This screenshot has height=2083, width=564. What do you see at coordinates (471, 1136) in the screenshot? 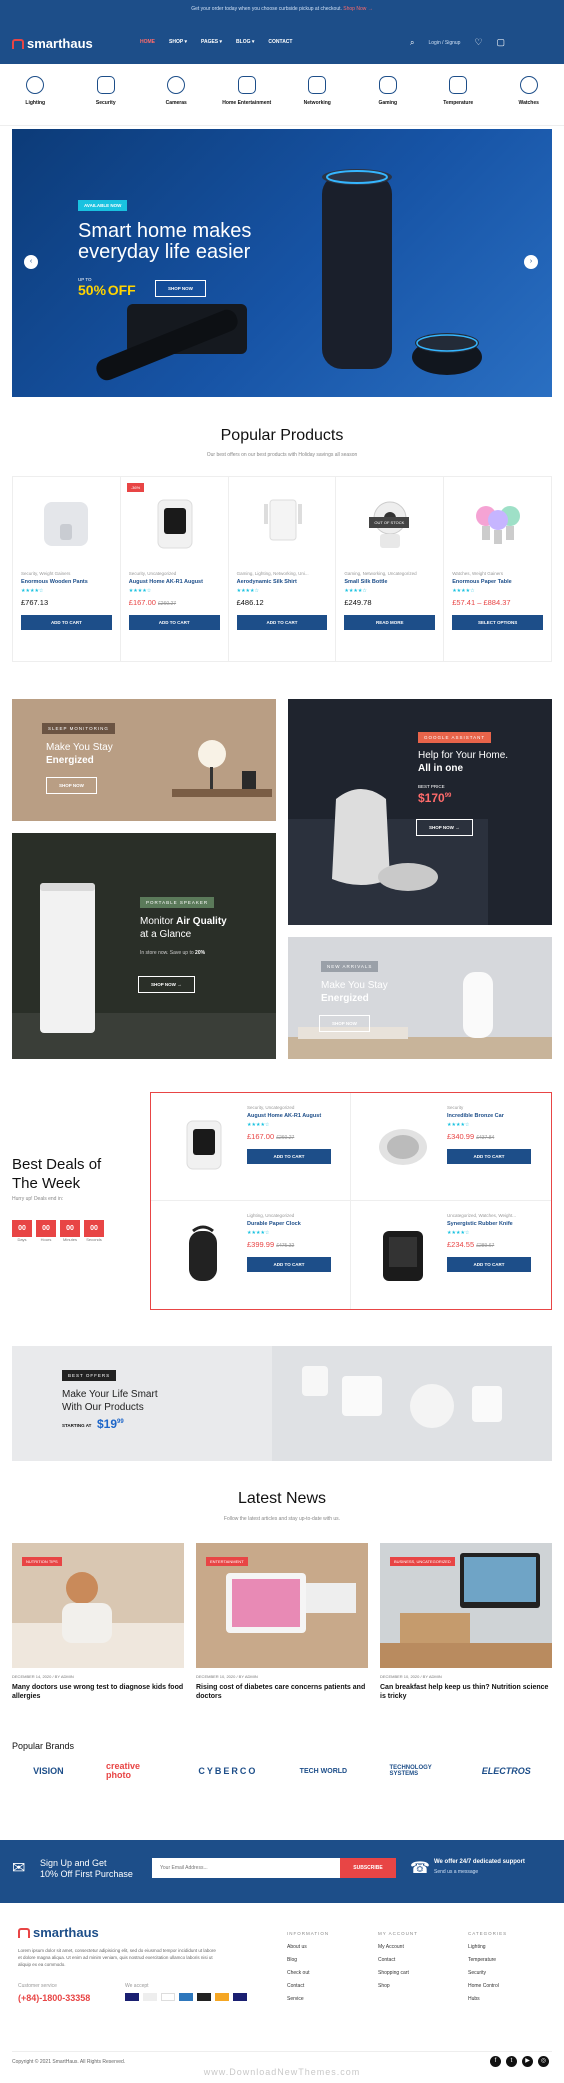
I see `product-price: £340.99 £437.84` at bounding box center [471, 1136].